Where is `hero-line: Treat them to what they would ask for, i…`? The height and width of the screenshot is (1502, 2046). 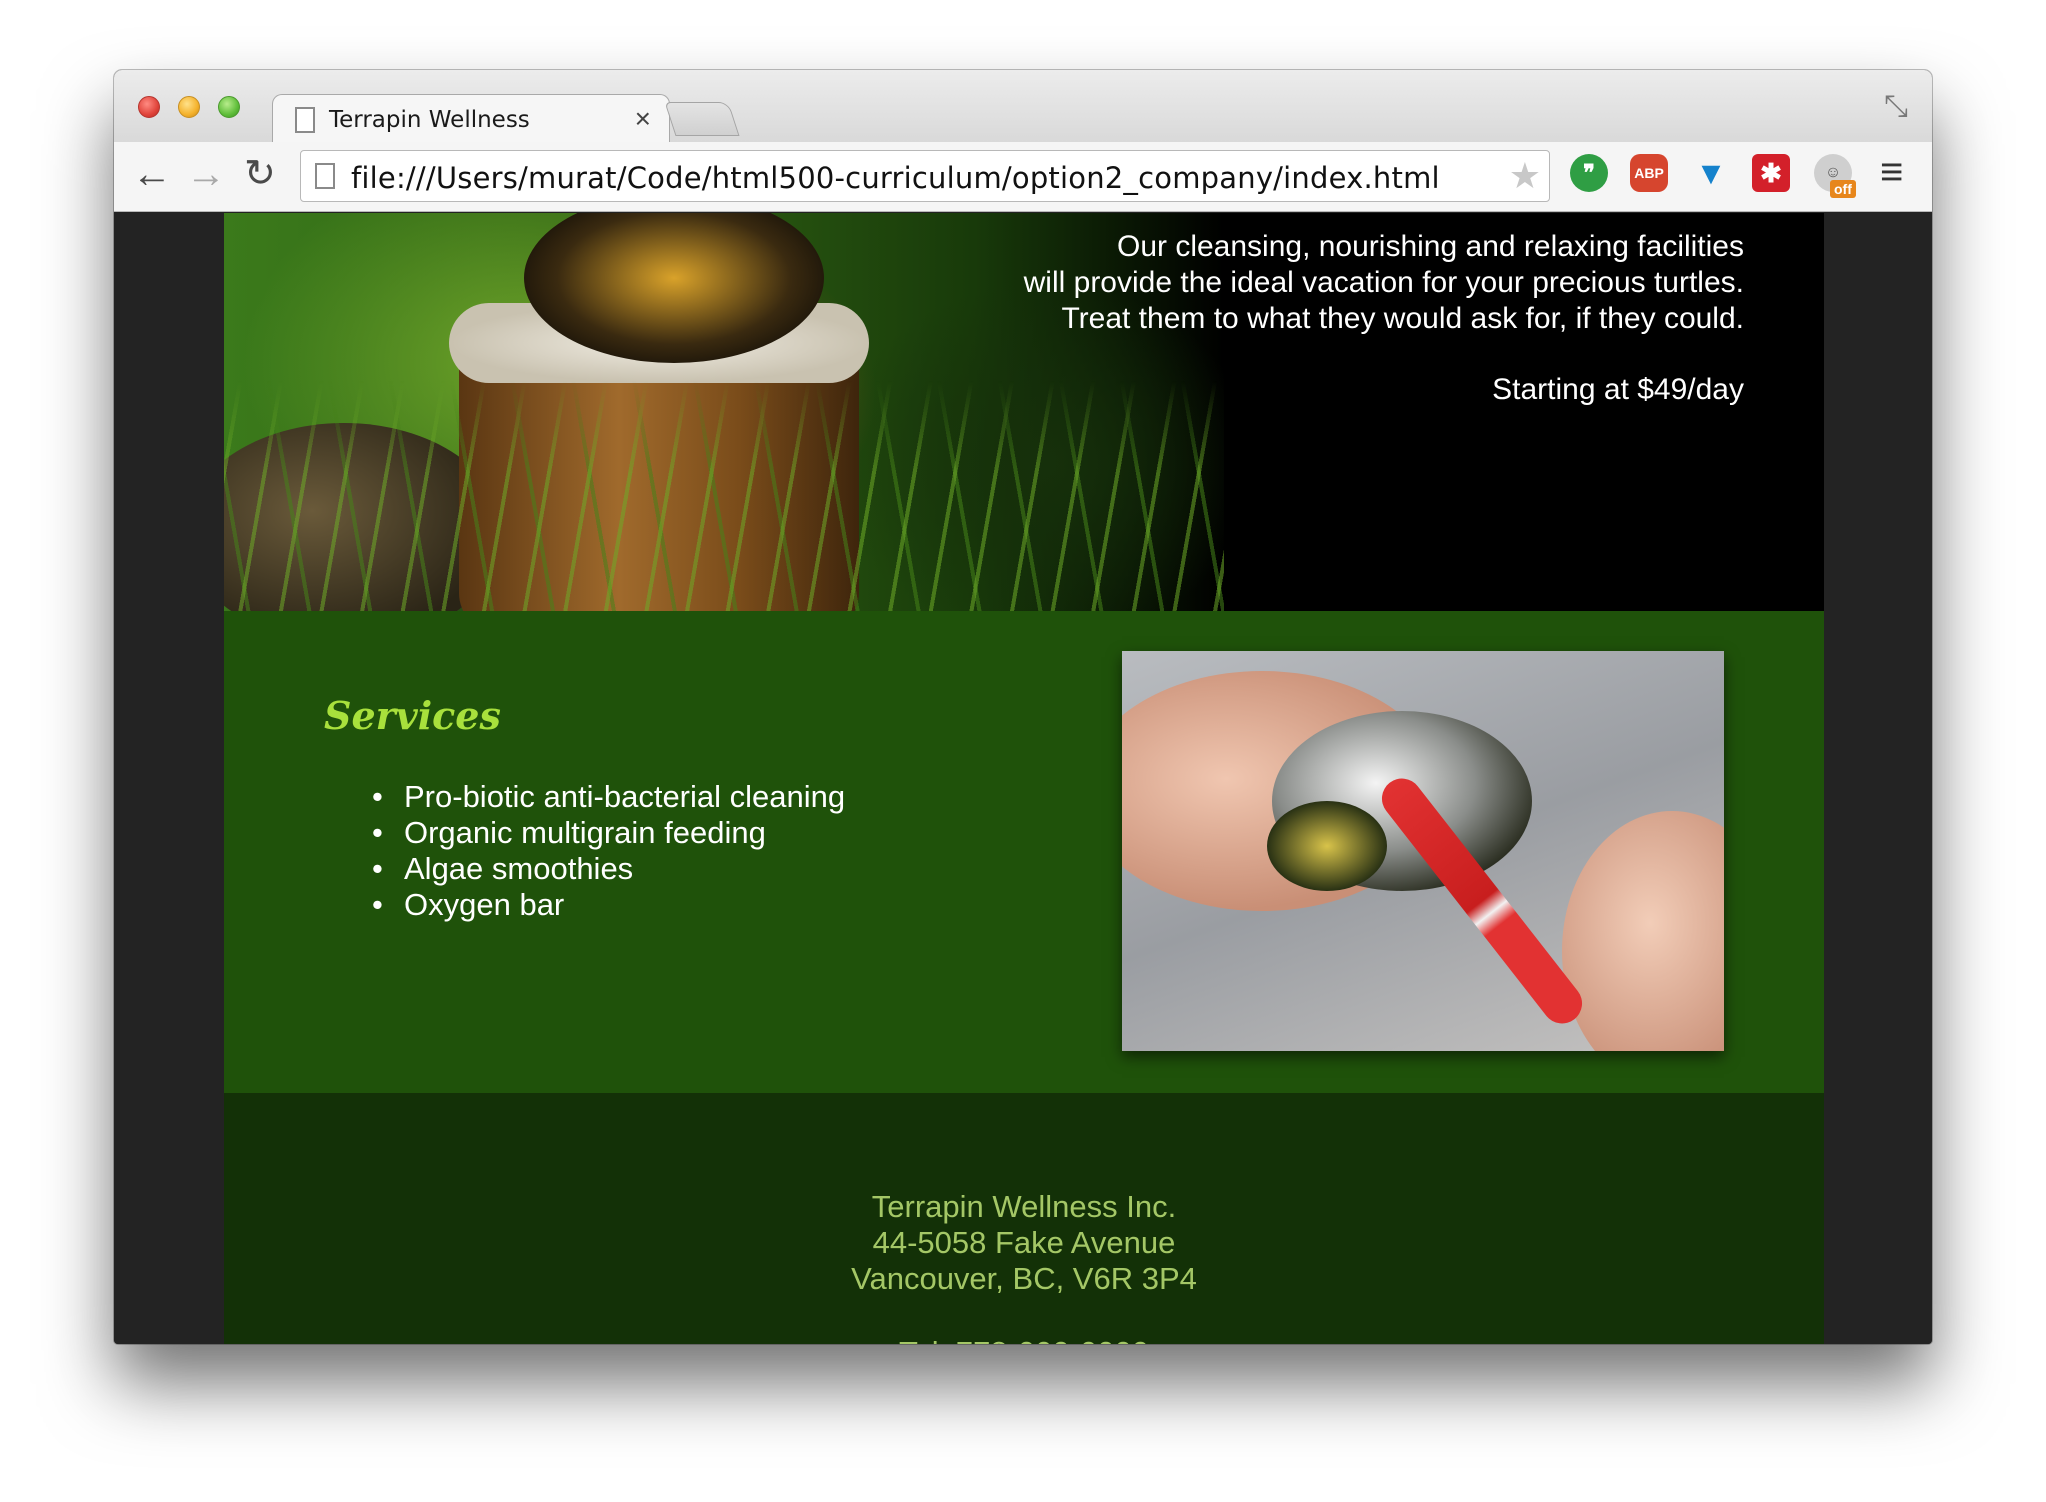
hero-line: Treat them to what they would ask for, i… is located at coordinates (1402, 318).